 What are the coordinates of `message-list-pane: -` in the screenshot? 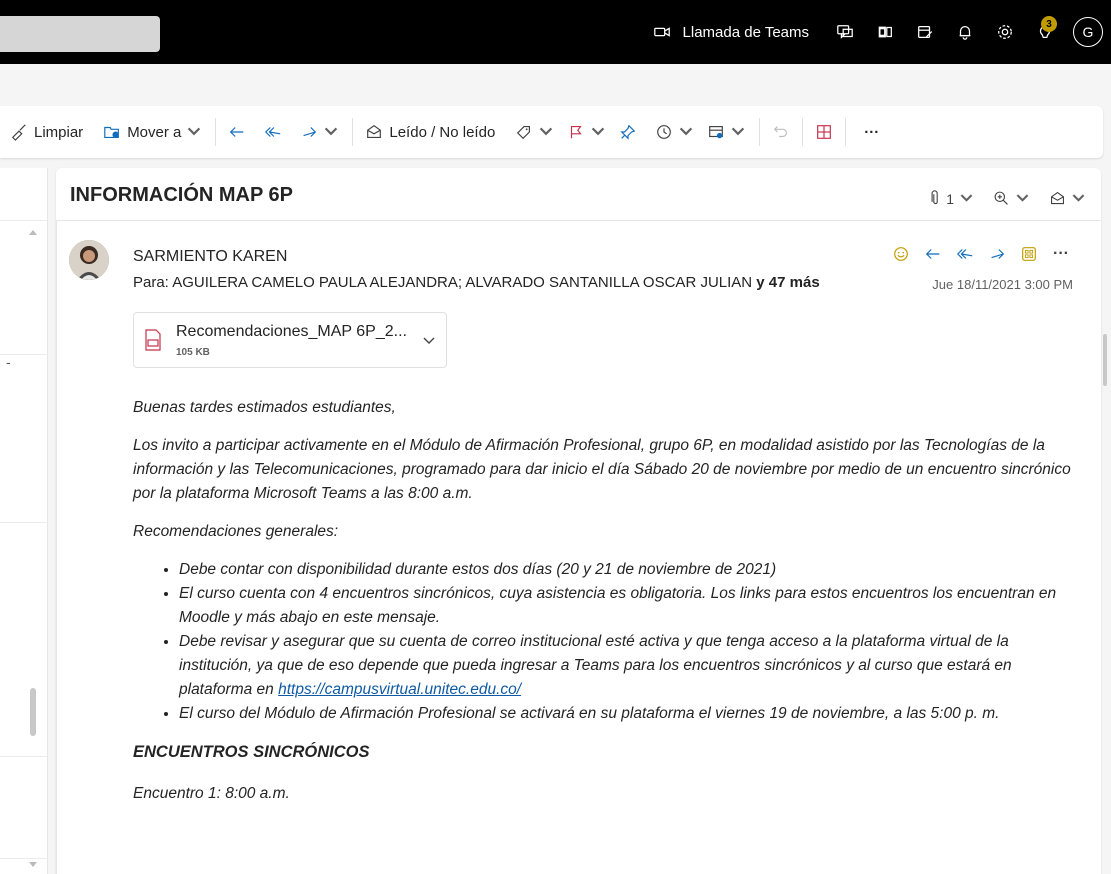 It's located at (24, 521).